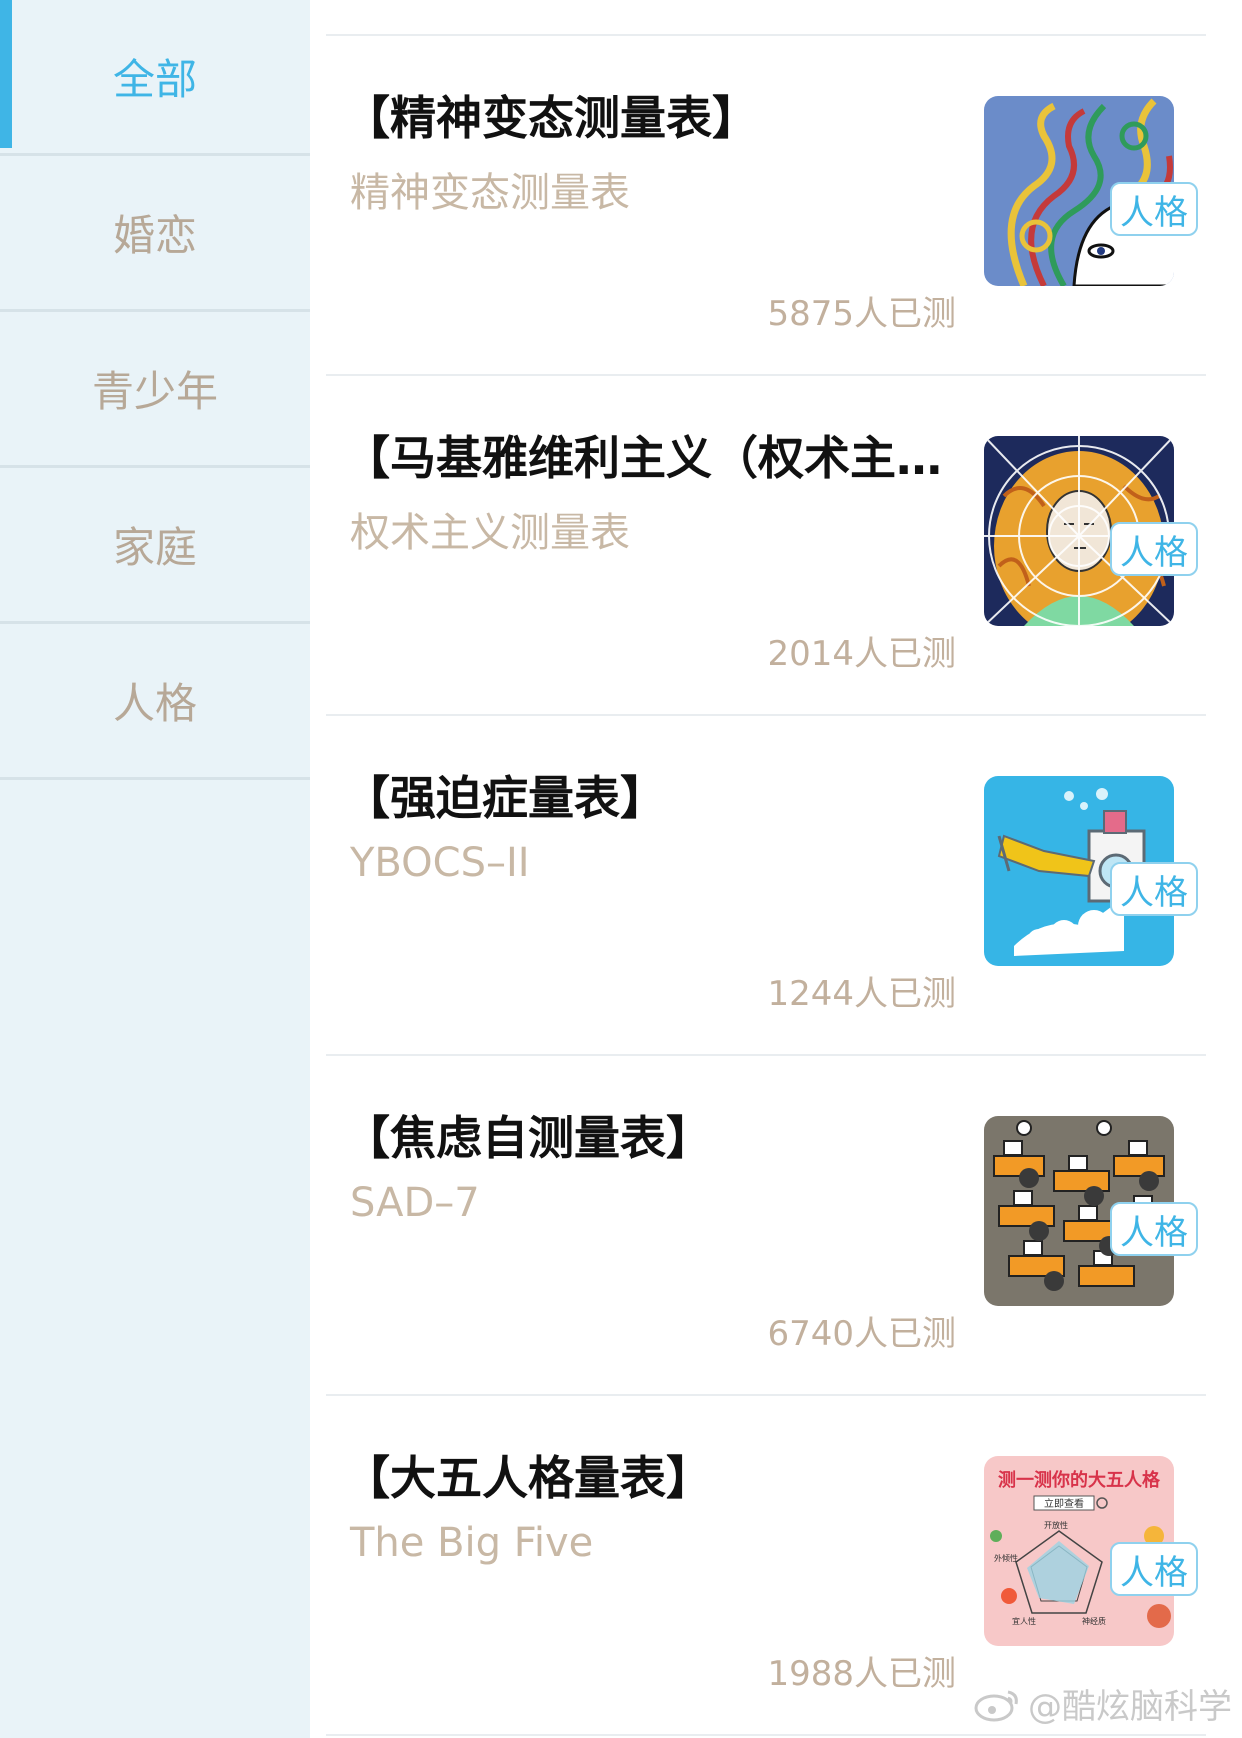 The height and width of the screenshot is (1738, 1242). What do you see at coordinates (861, 654) in the screenshot?
I see `test-count: 2014人已测` at bounding box center [861, 654].